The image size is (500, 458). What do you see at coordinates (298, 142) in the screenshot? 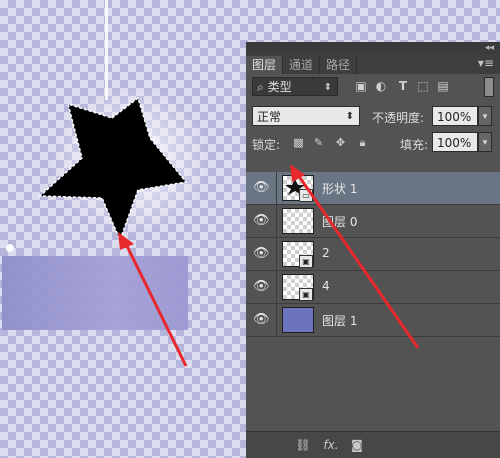
I see `lock-transparent-icon: ▩` at bounding box center [298, 142].